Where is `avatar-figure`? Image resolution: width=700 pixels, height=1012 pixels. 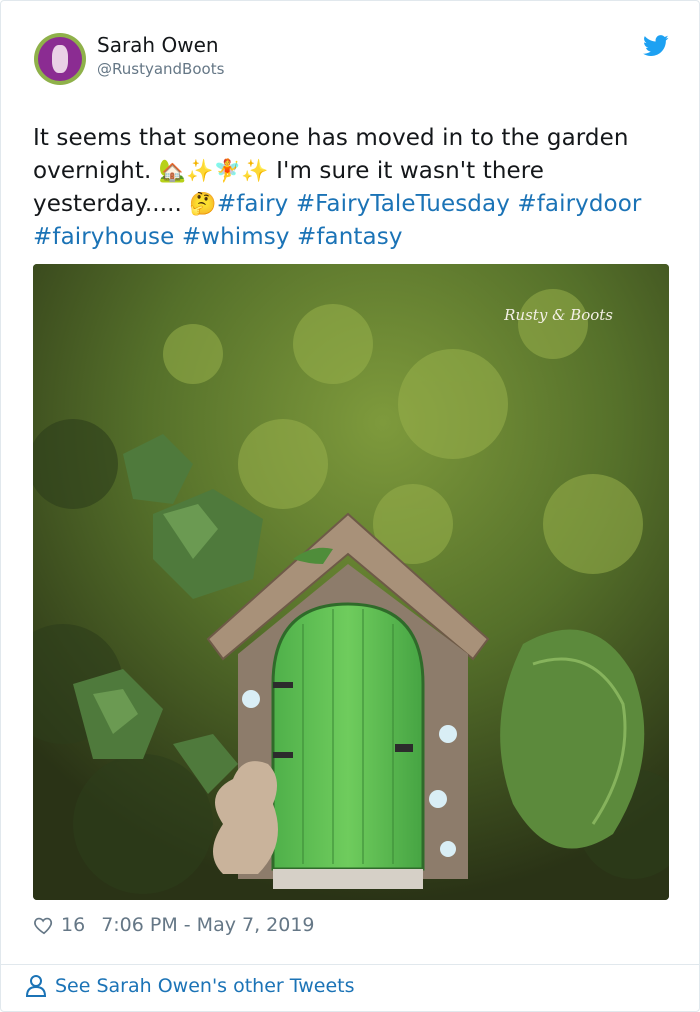 avatar-figure is located at coordinates (60, 59).